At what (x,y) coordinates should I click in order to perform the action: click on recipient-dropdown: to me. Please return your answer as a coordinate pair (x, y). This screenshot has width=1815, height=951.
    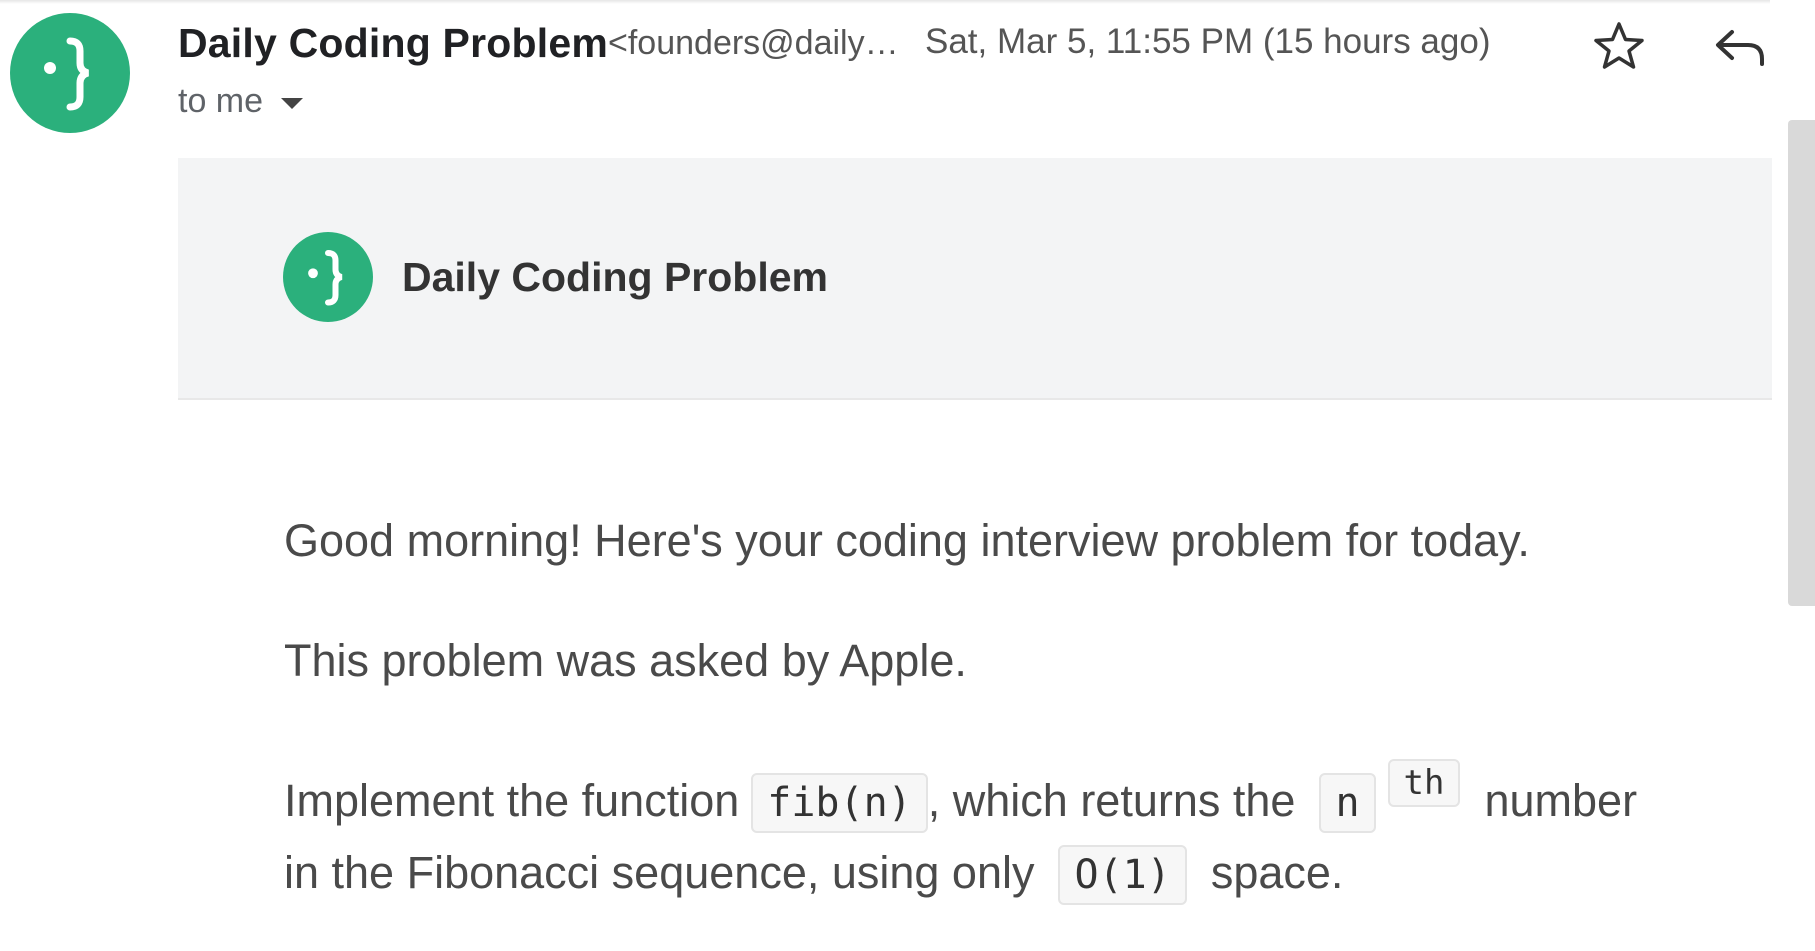
    Looking at the image, I should click on (241, 101).